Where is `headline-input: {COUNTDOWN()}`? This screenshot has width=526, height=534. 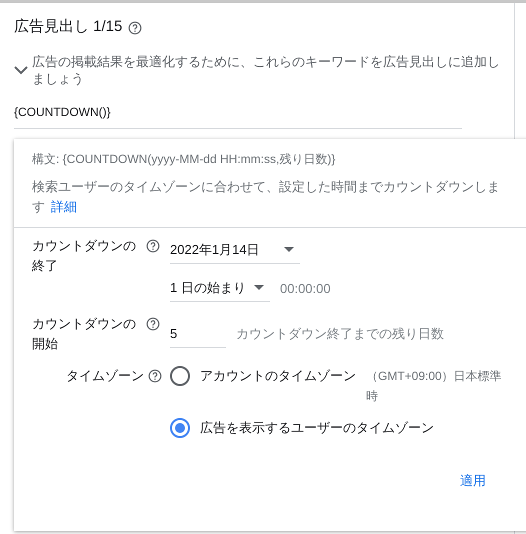
headline-input: {COUNTDOWN()} is located at coordinates (238, 117).